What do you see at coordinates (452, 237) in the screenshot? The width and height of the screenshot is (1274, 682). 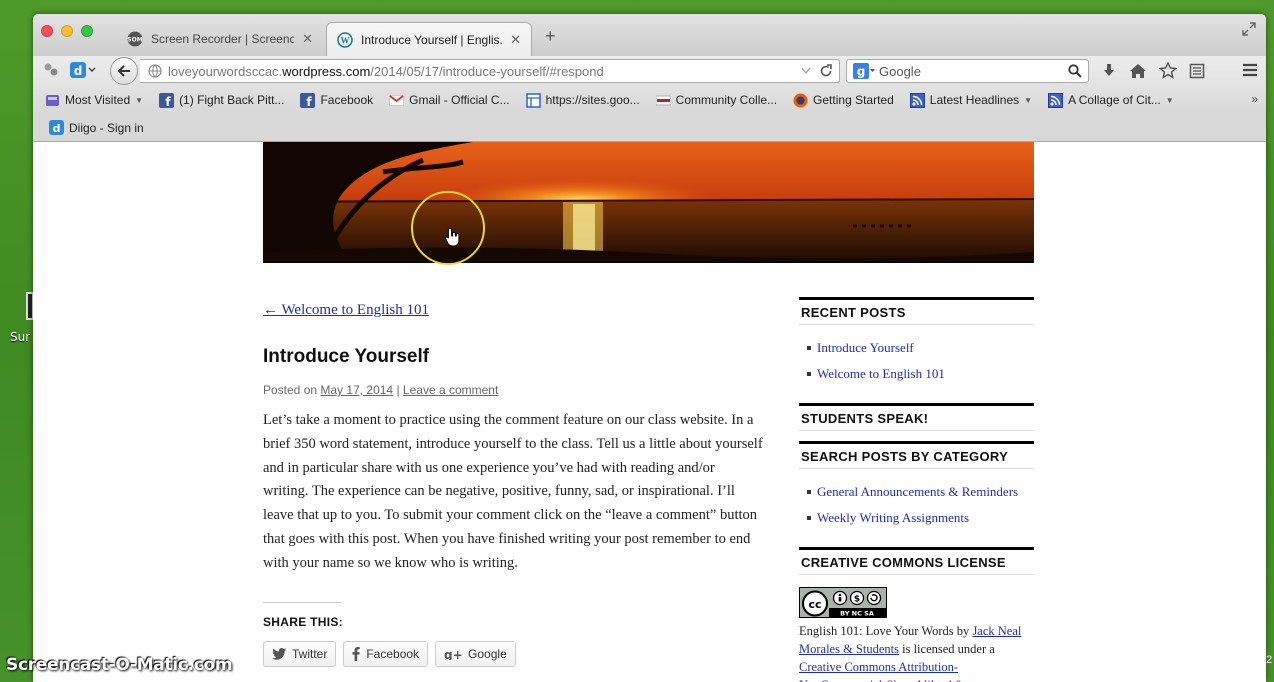 I see `pointer-hand-icon` at bounding box center [452, 237].